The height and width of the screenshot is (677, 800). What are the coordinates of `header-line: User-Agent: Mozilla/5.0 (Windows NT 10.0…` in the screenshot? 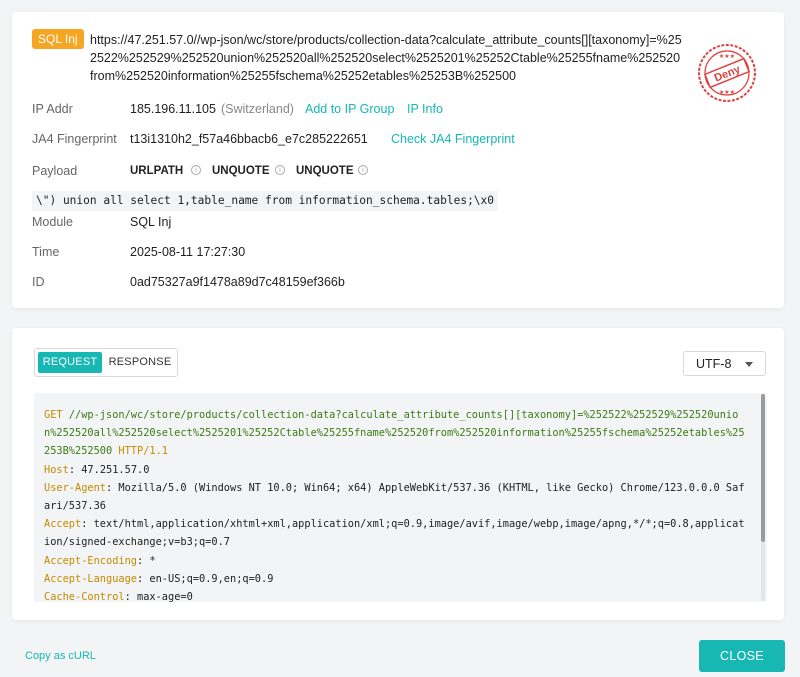 It's located at (394, 497).